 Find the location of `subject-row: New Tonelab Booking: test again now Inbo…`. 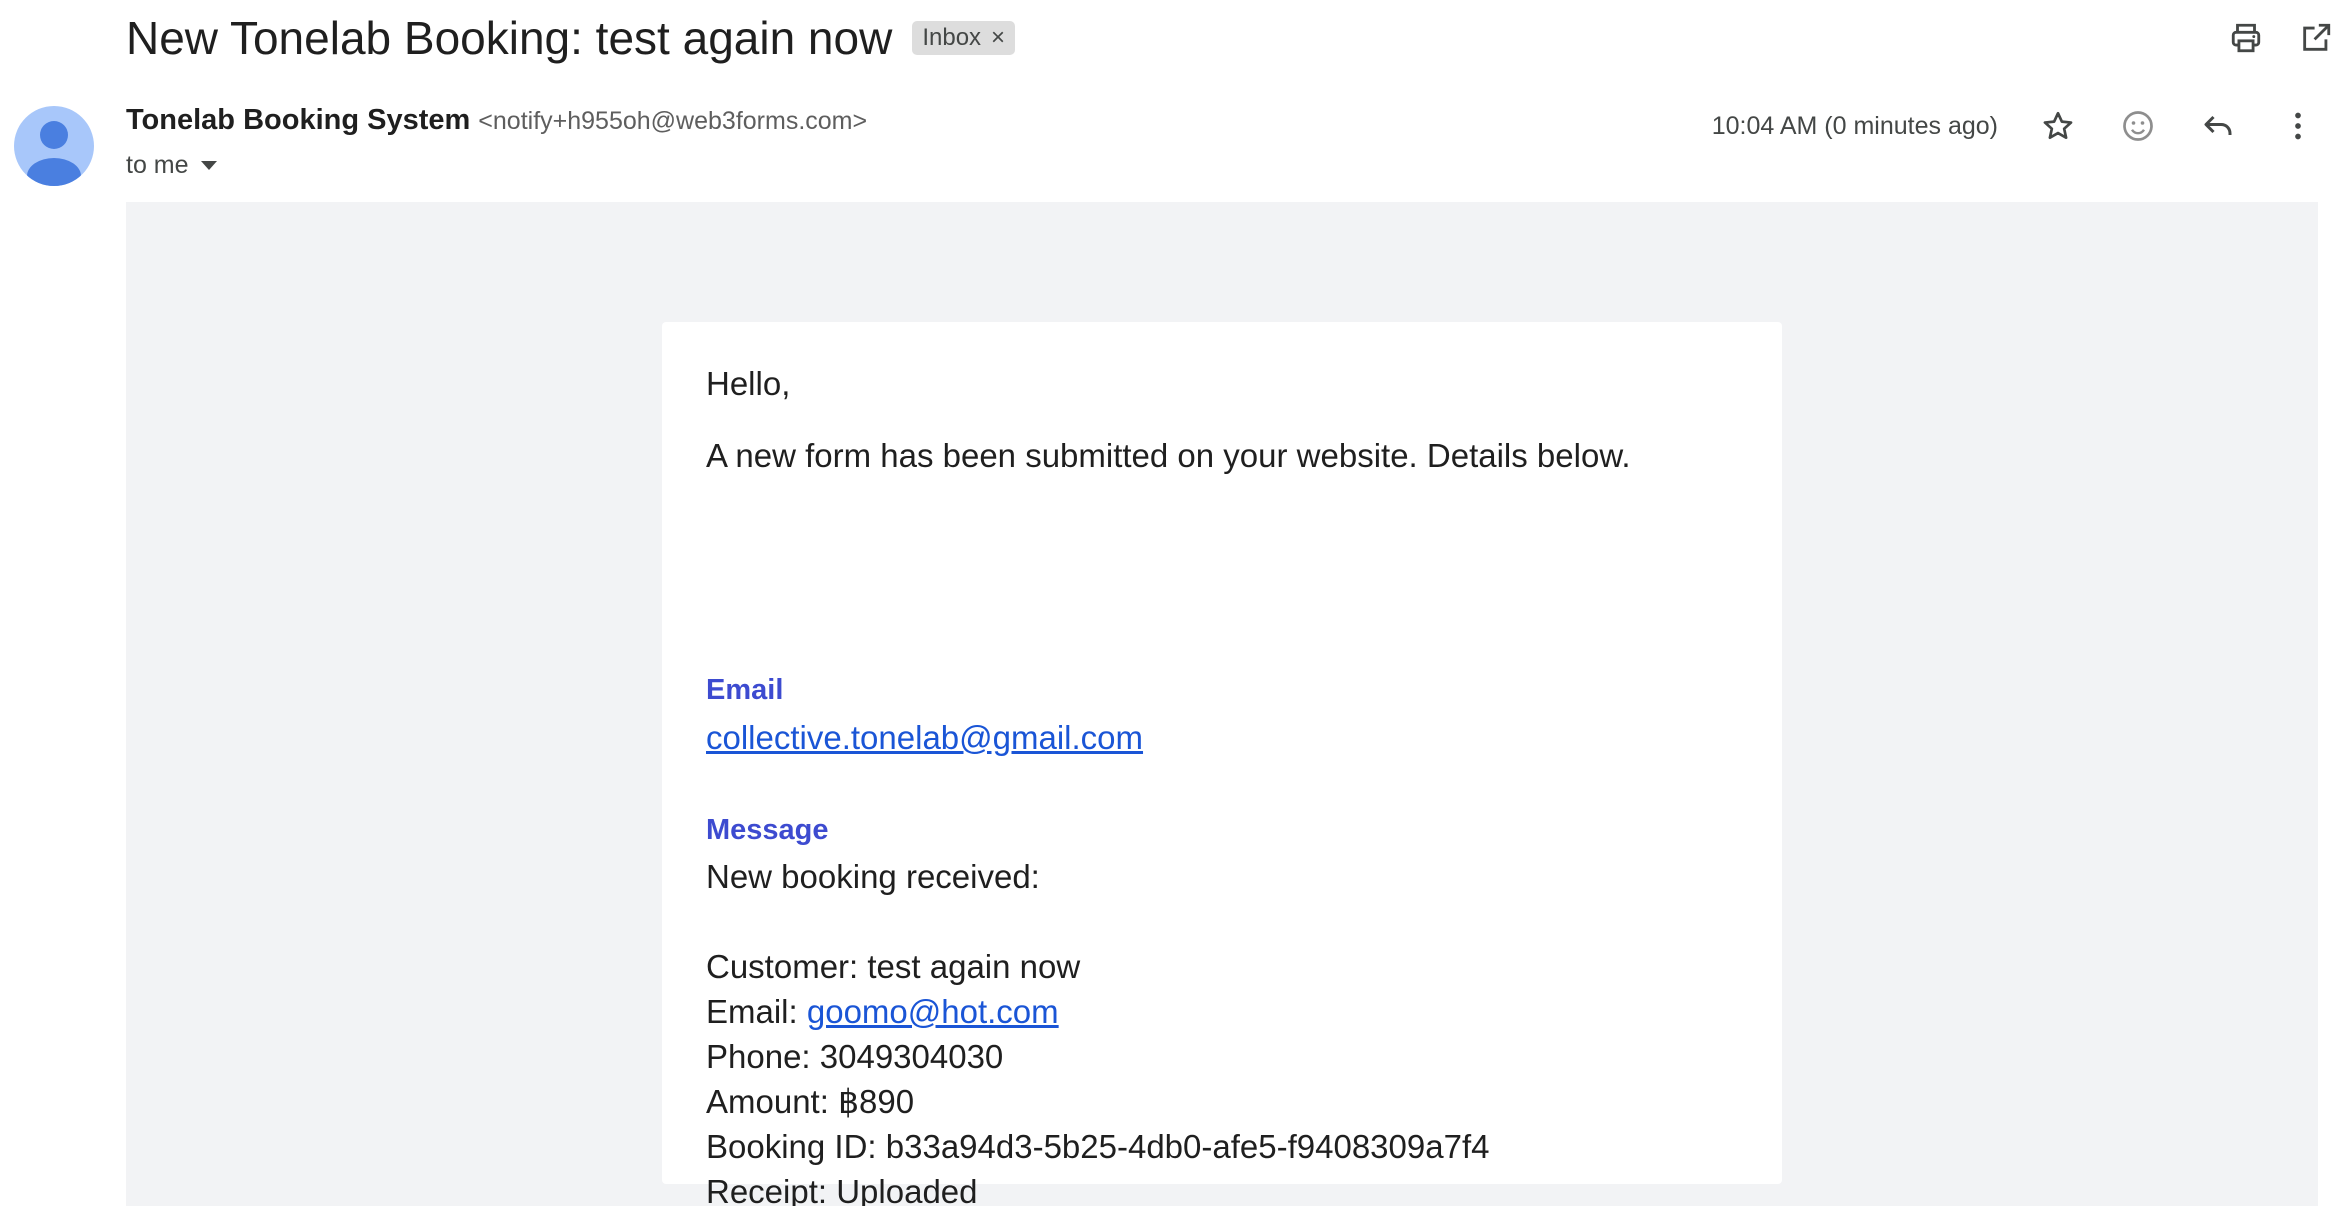

subject-row: New Tonelab Booking: test again now Inbo… is located at coordinates (571, 38).